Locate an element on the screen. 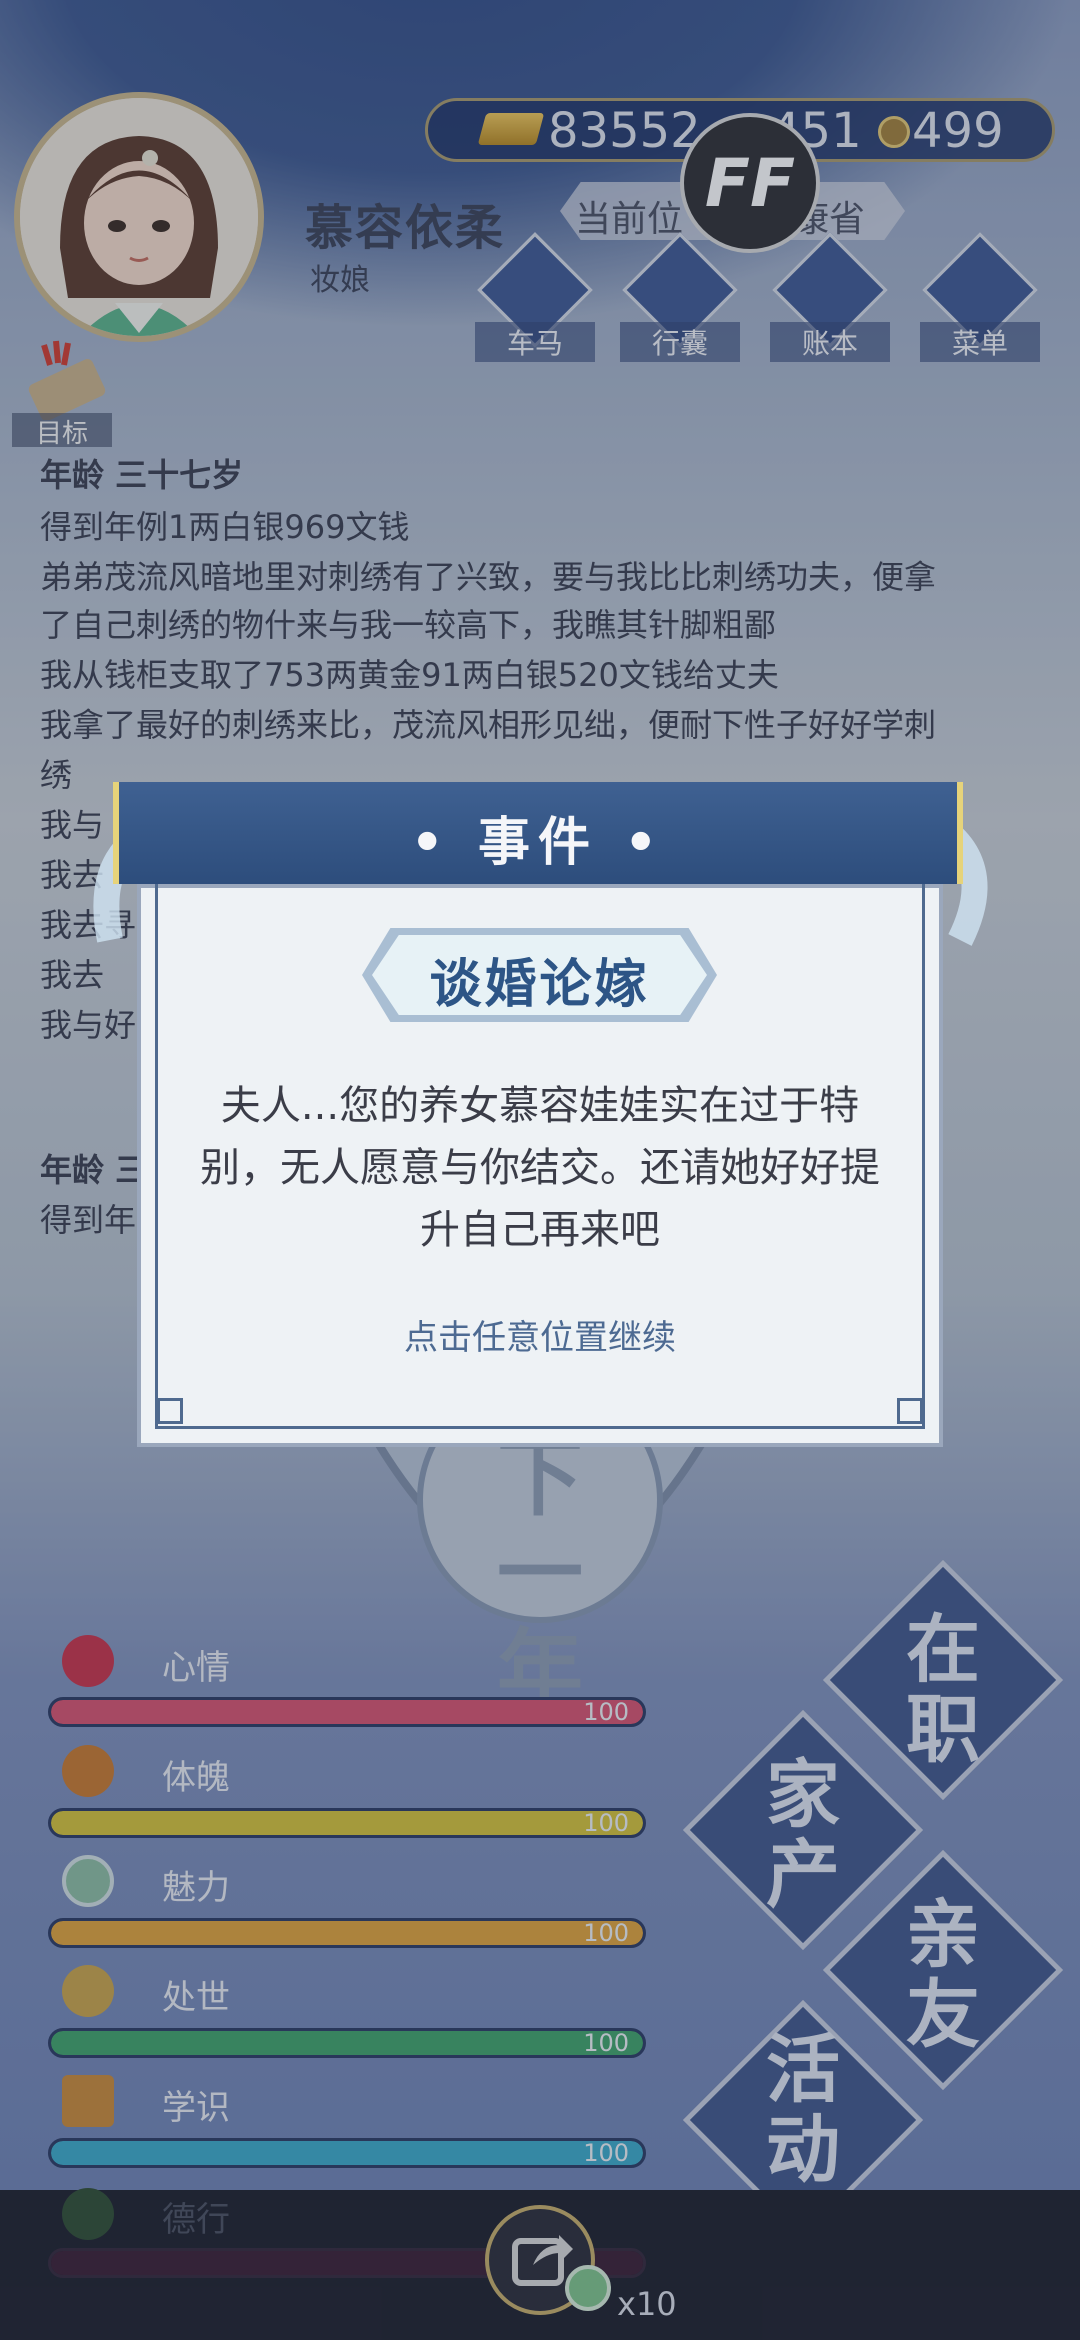  event-name: 谈婚论嫁 is located at coordinates (539, 985).